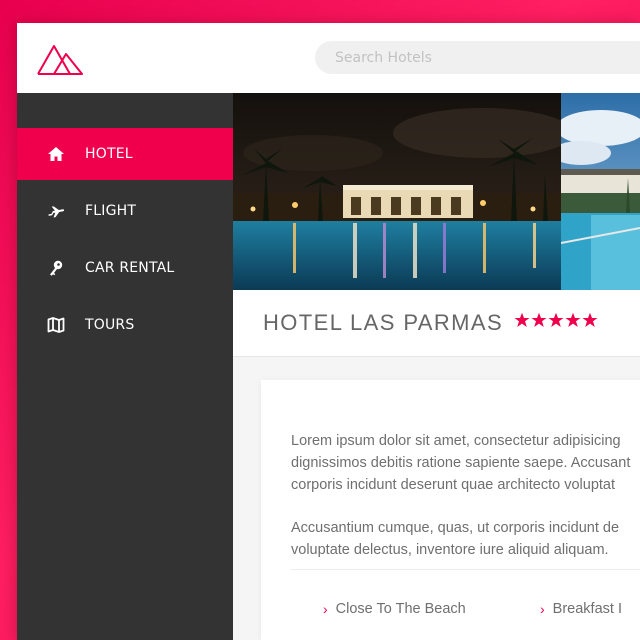 The image size is (640, 640). What do you see at coordinates (56, 154) in the screenshot?
I see `home-icon` at bounding box center [56, 154].